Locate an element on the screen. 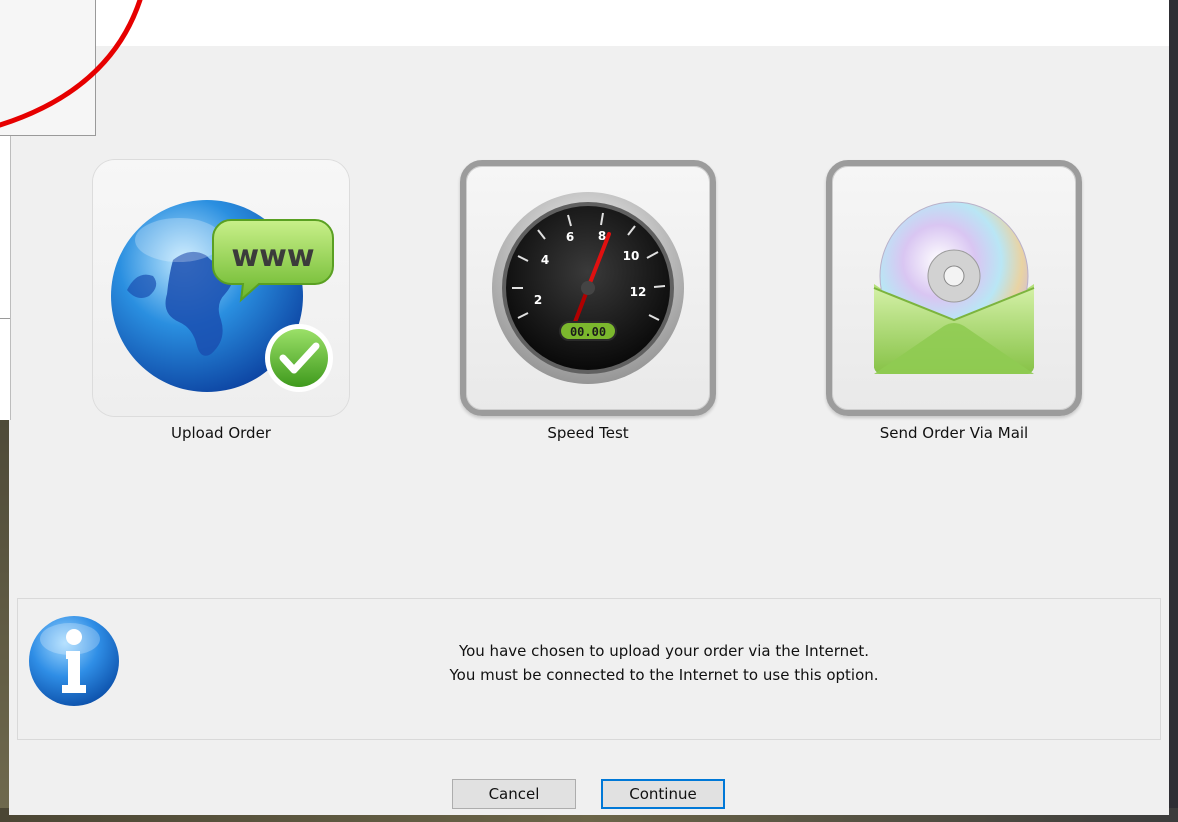 Image resolution: width=1178 pixels, height=822 pixels. speedometer-icon: 2 4 6 8 10 12 00.00 is located at coordinates (588, 288).